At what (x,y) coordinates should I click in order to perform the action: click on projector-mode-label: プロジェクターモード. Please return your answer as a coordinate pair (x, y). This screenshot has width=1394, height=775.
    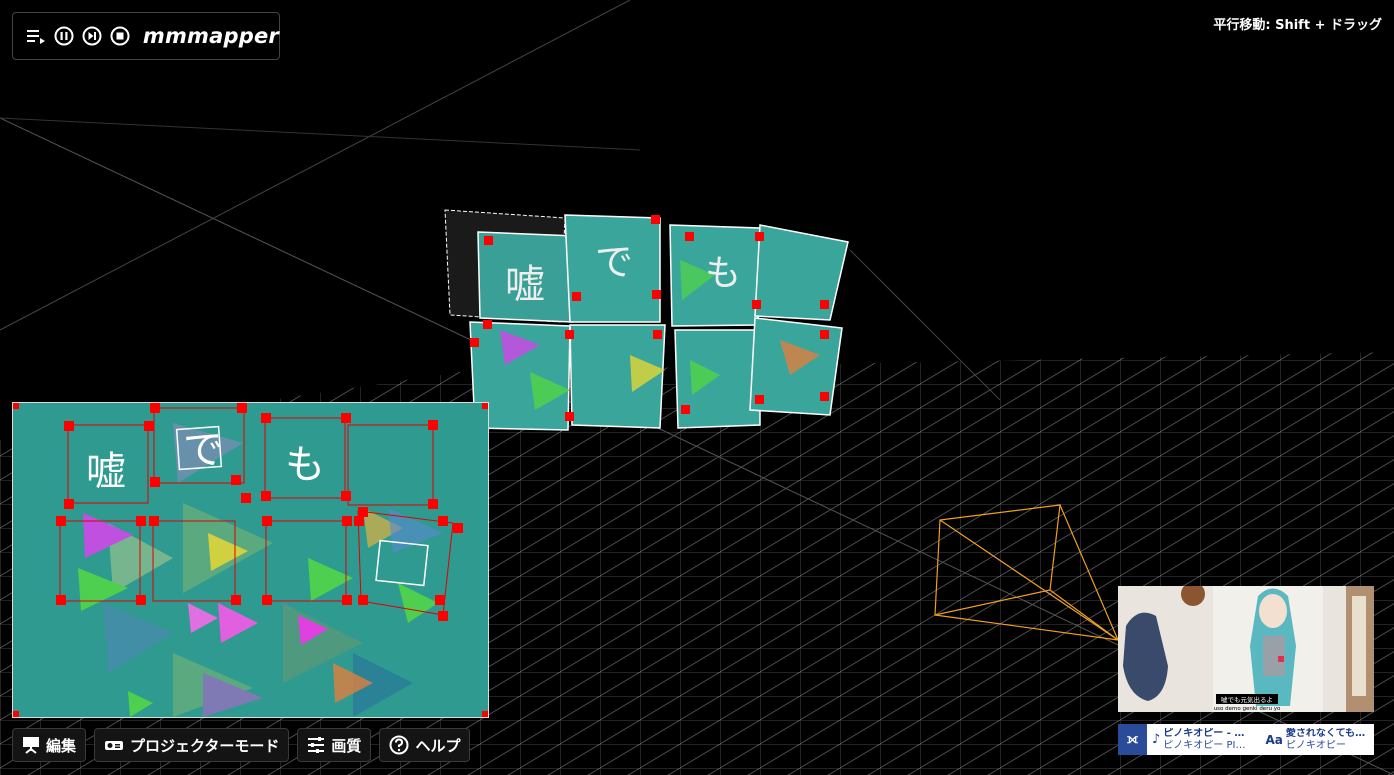
    Looking at the image, I should click on (205, 745).